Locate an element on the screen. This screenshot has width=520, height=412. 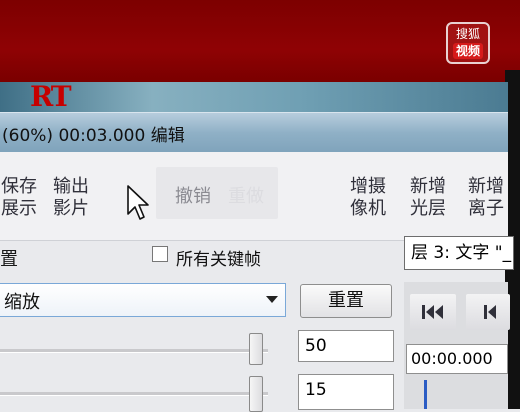
dropdown-arrow-icon is located at coordinates (272, 299).